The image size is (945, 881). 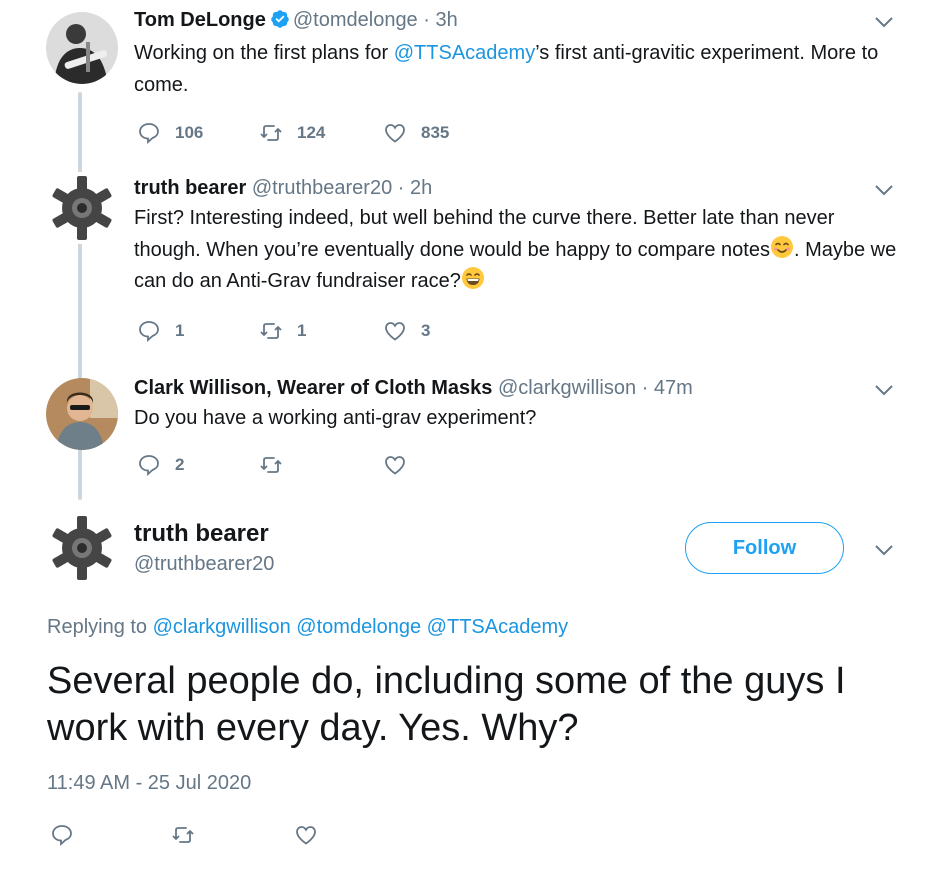 What do you see at coordinates (180, 464) in the screenshot?
I see `reply-count: 2` at bounding box center [180, 464].